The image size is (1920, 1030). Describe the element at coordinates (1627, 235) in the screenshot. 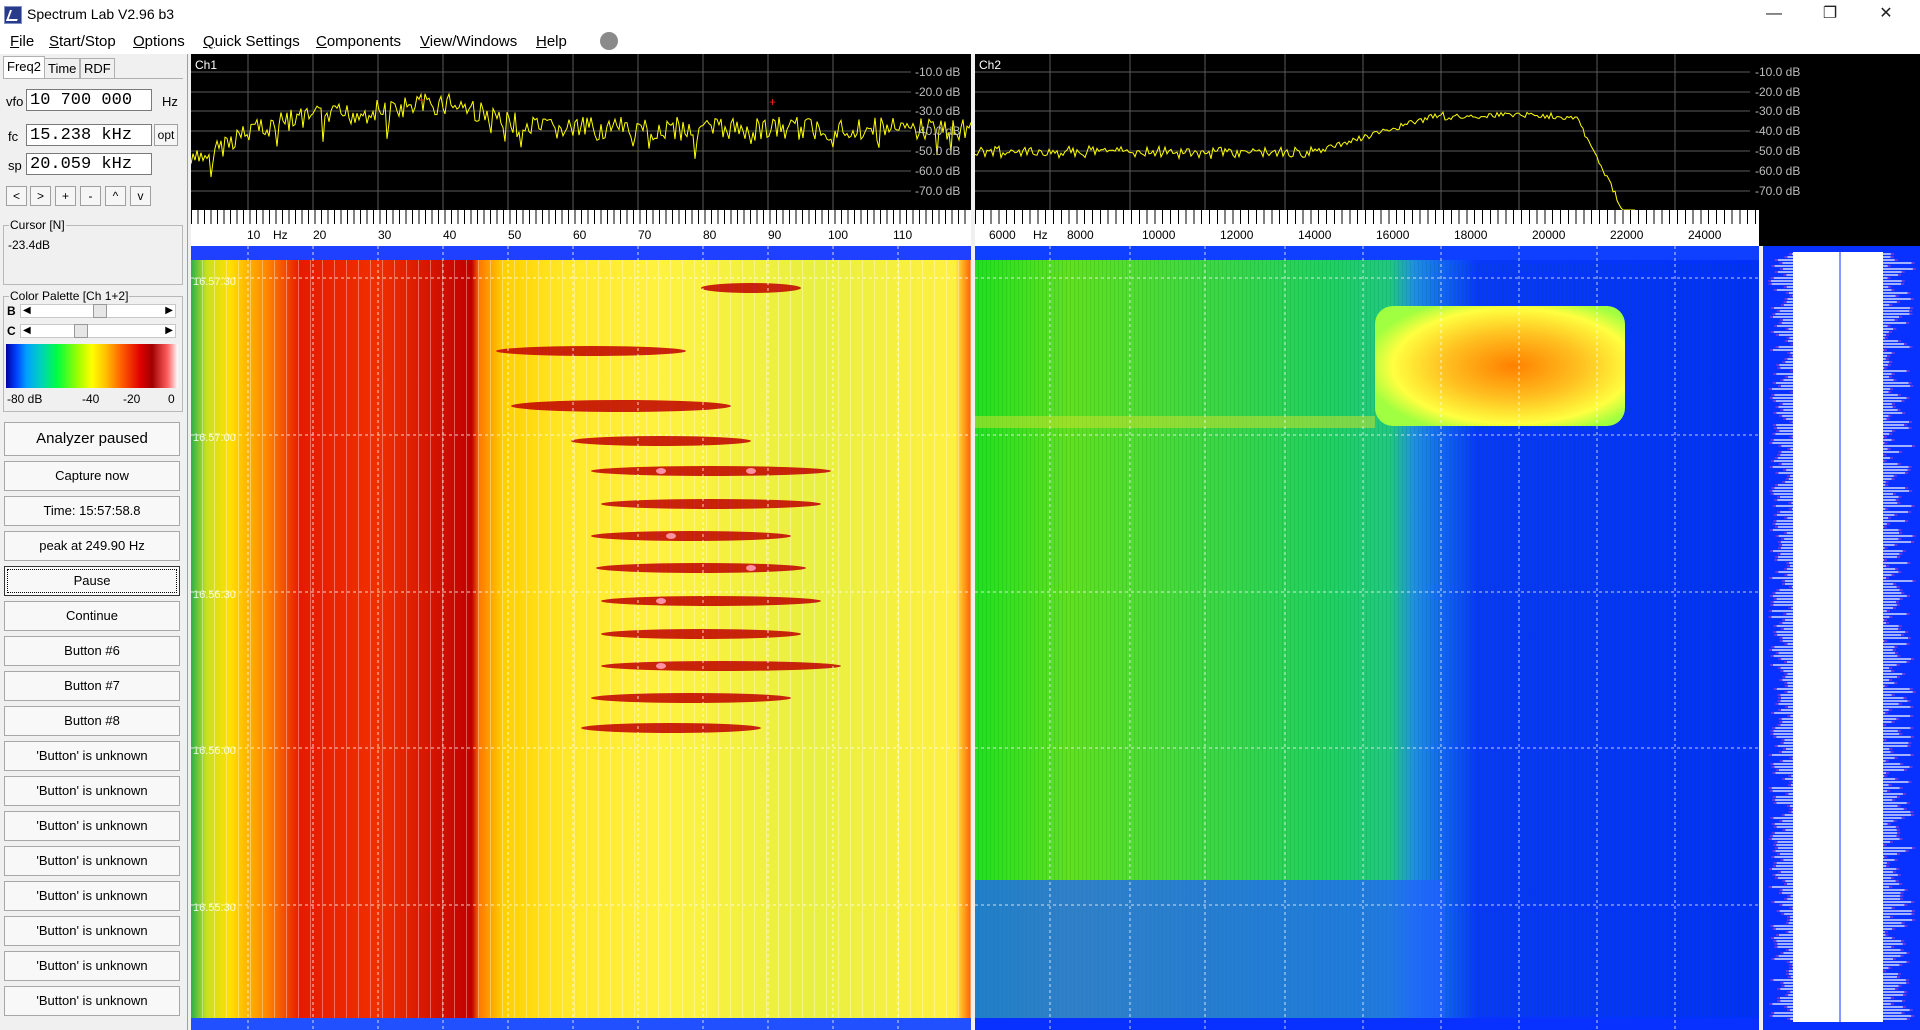

I see `freq-tick-label: 22000` at that location.